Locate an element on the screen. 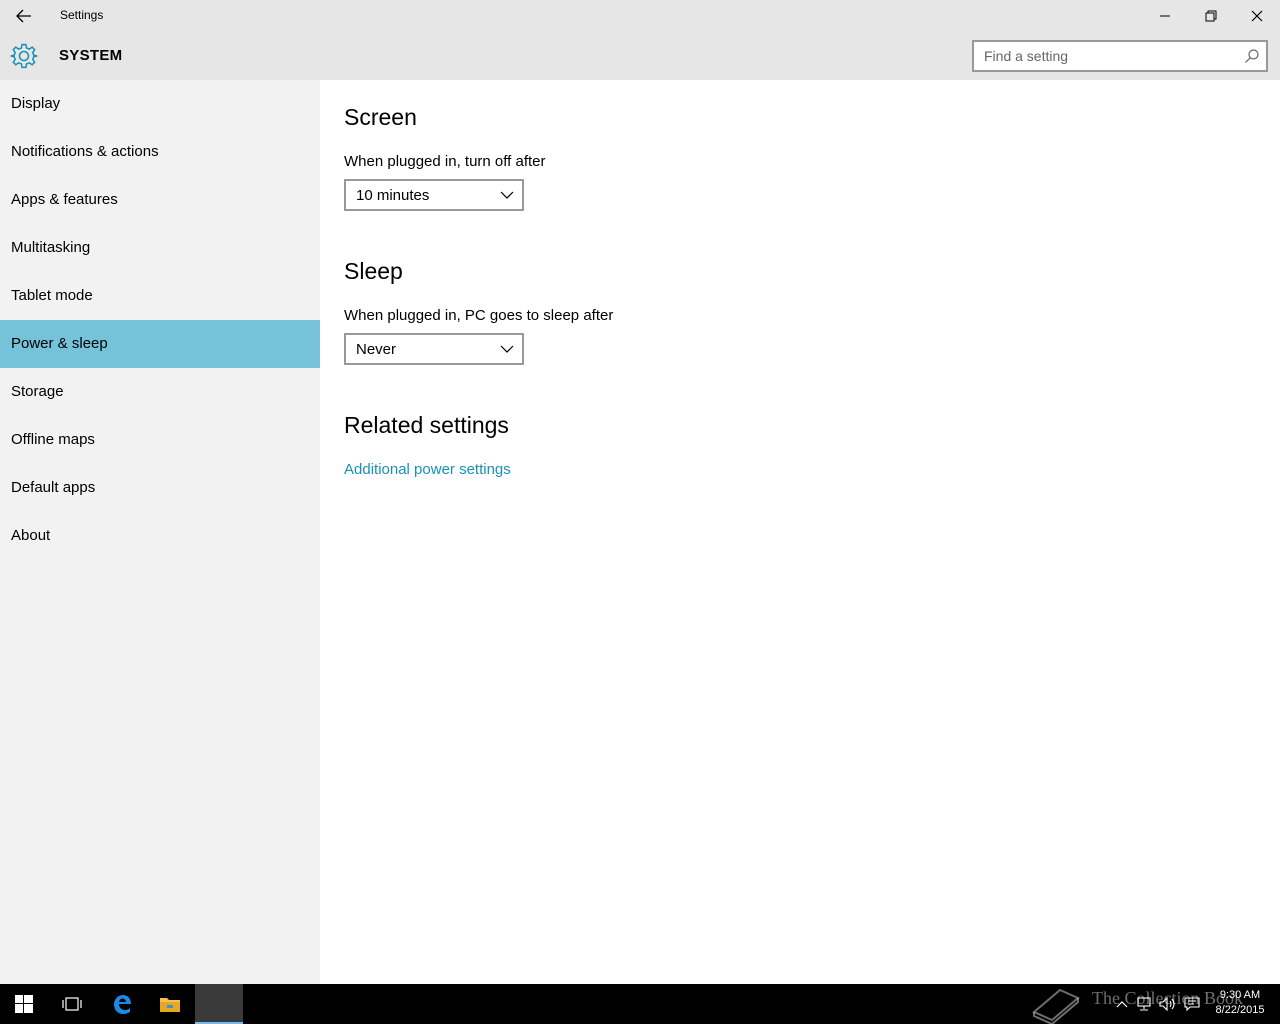 This screenshot has height=1024, width=1280. message-icon is located at coordinates (1192, 1004).